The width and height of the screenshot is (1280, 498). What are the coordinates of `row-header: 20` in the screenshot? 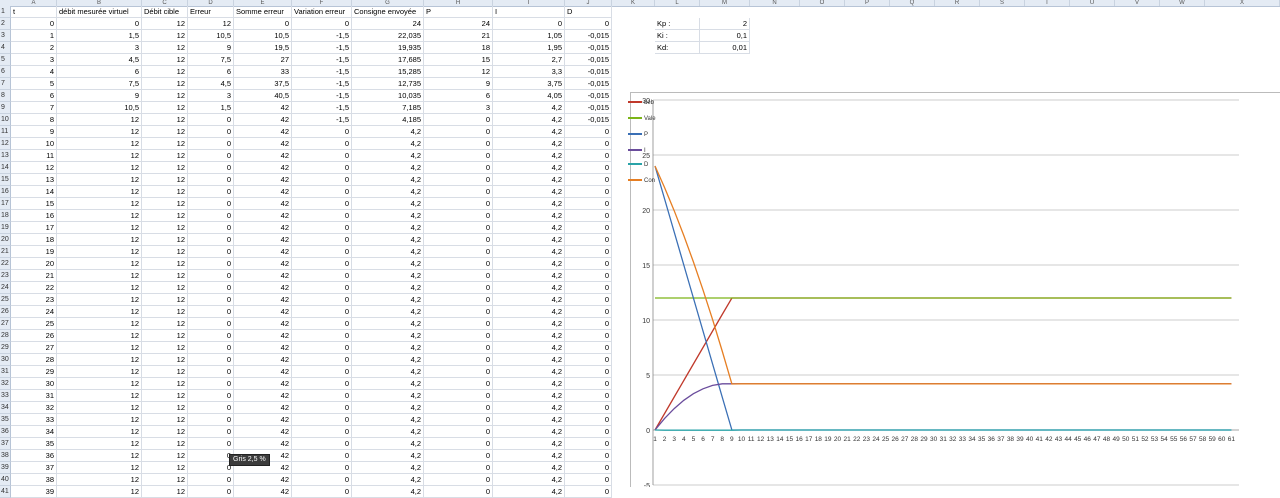 It's located at (5, 240).